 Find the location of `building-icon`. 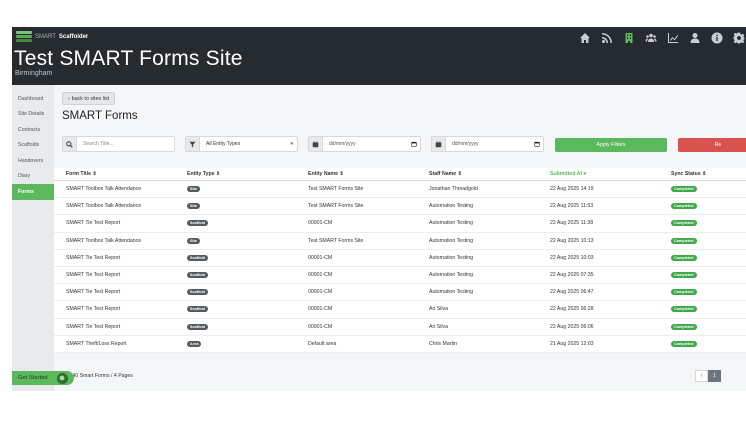

building-icon is located at coordinates (629, 38).